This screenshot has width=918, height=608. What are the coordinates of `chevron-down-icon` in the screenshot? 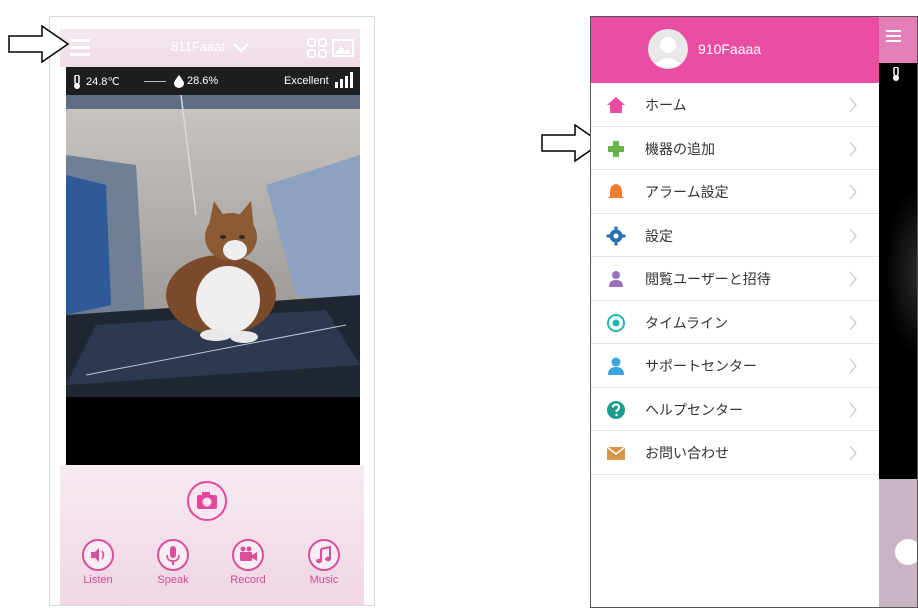 It's located at (240, 47).